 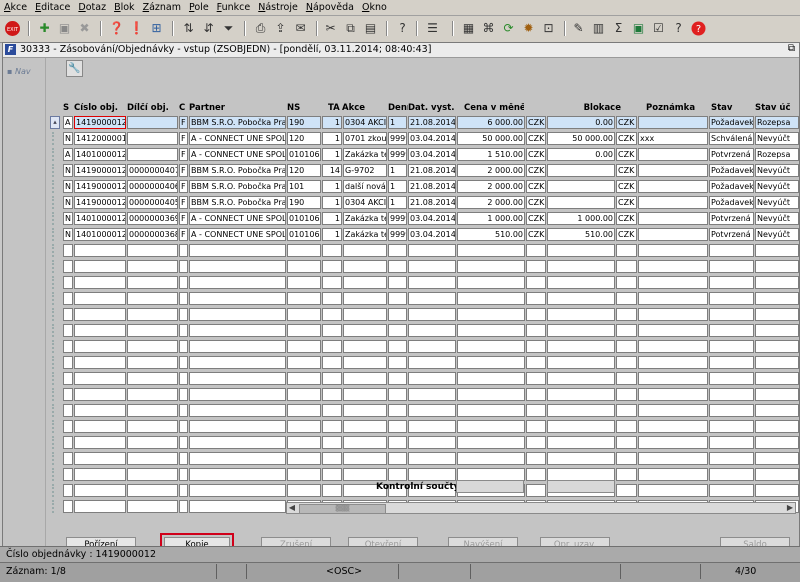 What do you see at coordinates (330, 6) in the screenshot?
I see `menu-napoveda: Nápověda` at bounding box center [330, 6].